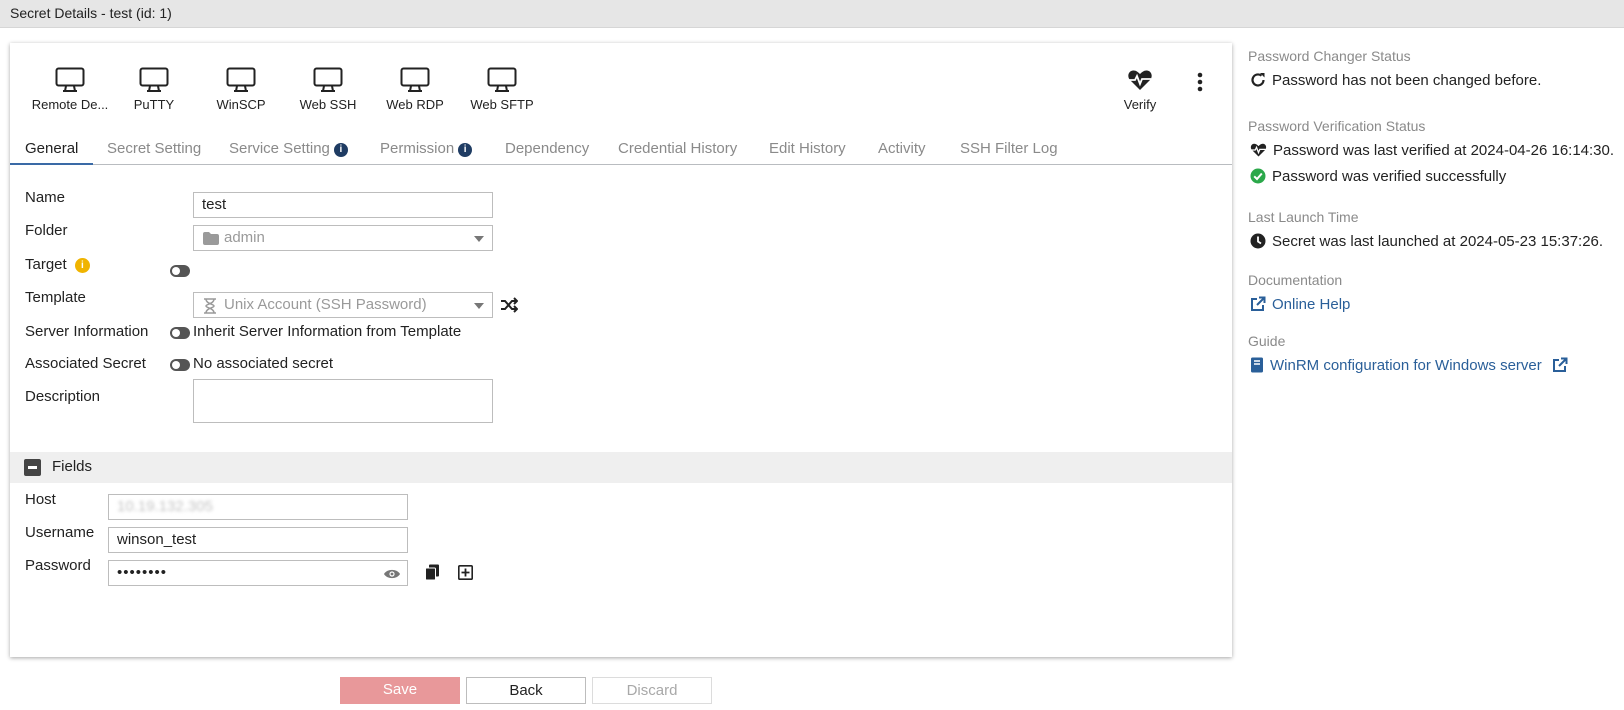  I want to click on template-select: Unix Account (SSH Password), so click(343, 305).